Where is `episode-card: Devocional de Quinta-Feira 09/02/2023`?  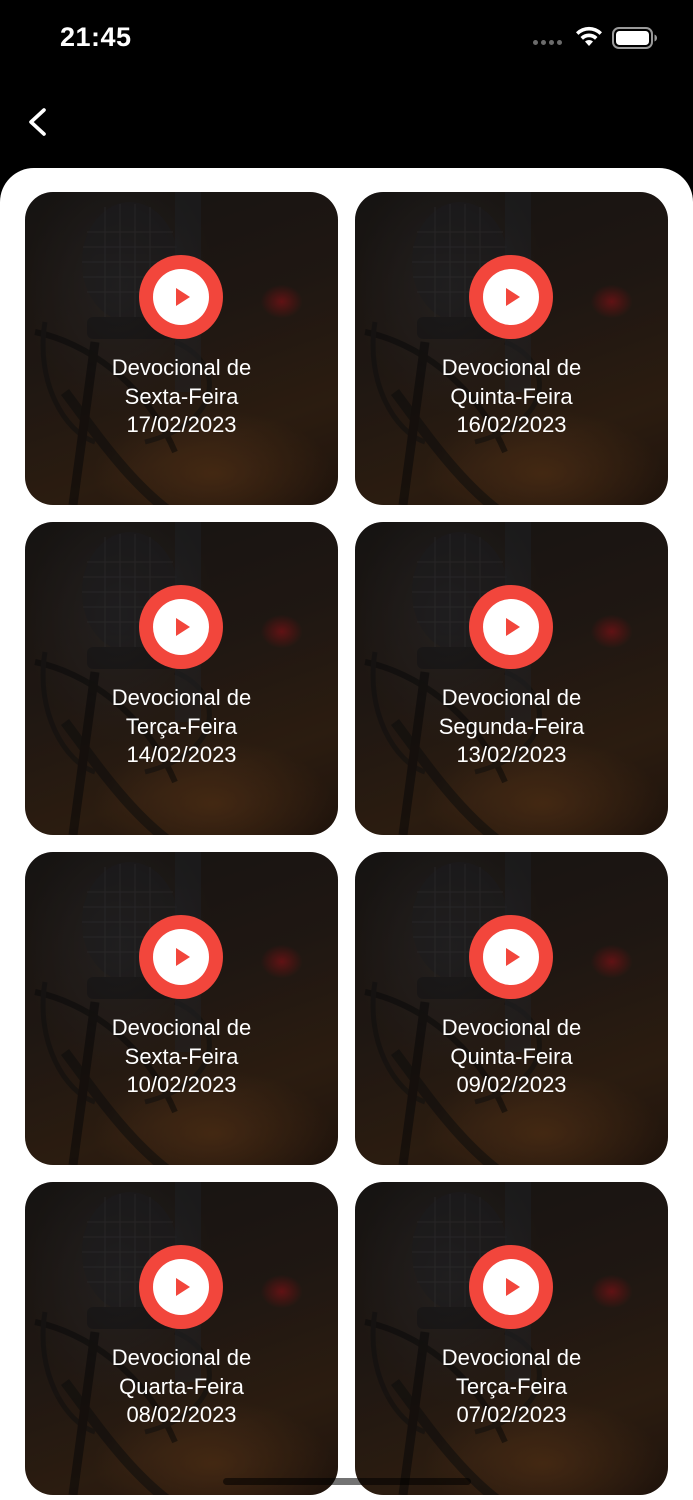
episode-card: Devocional de Quinta-Feira 09/02/2023 is located at coordinates (511, 1008).